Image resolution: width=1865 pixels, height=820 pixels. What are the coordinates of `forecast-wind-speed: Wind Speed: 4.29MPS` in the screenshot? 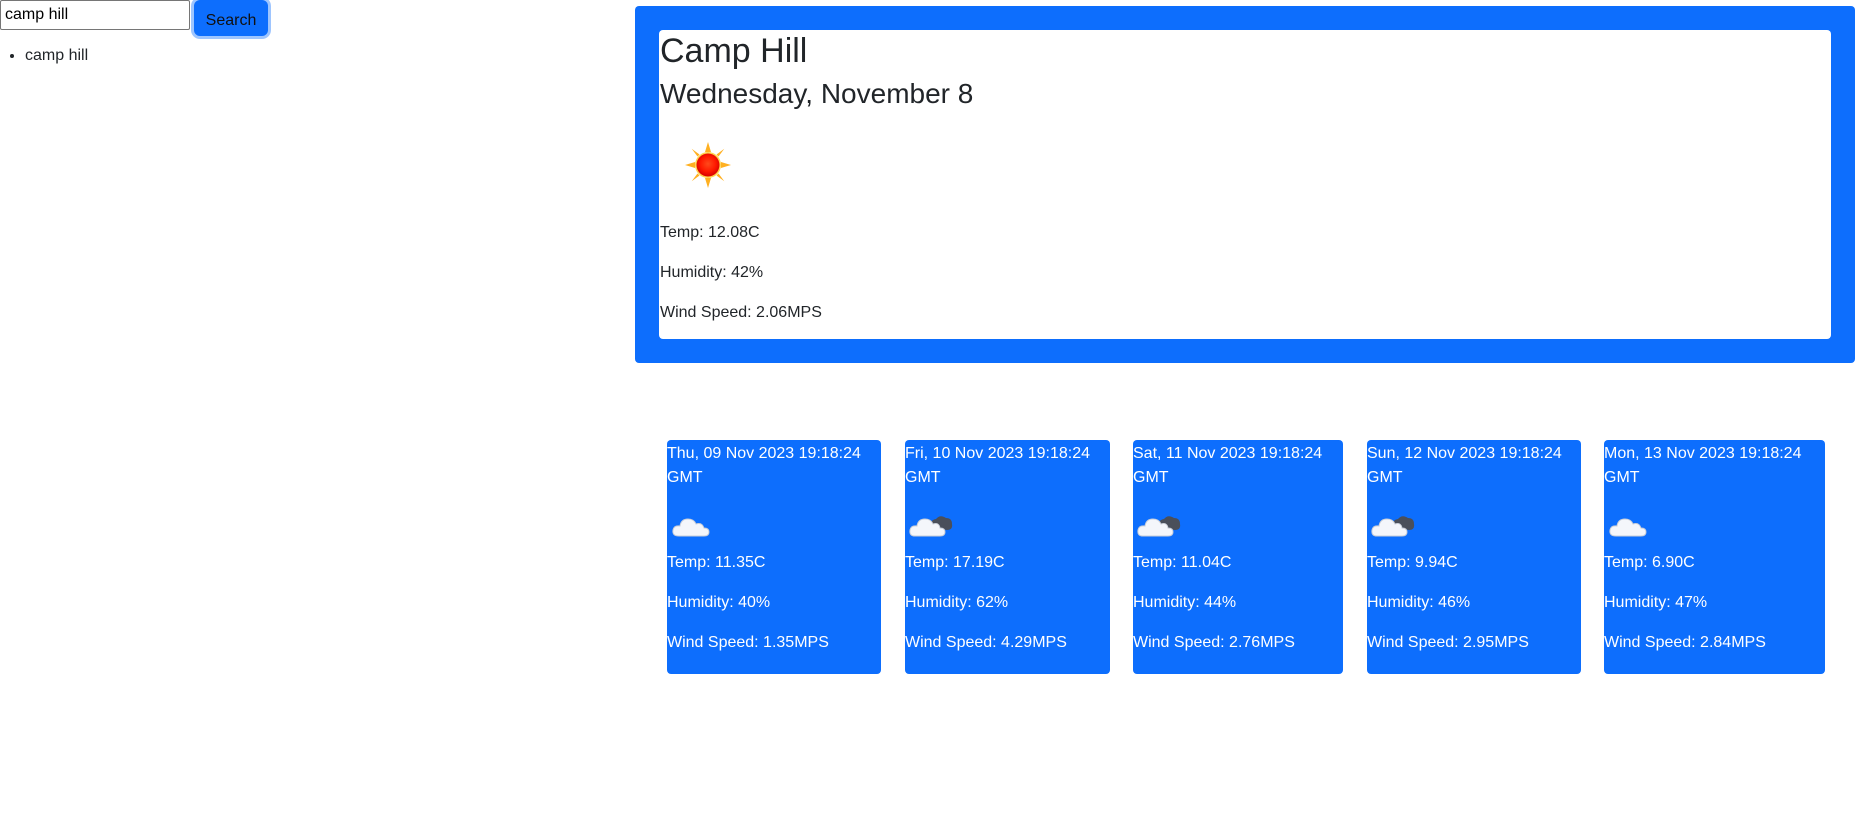 It's located at (986, 642).